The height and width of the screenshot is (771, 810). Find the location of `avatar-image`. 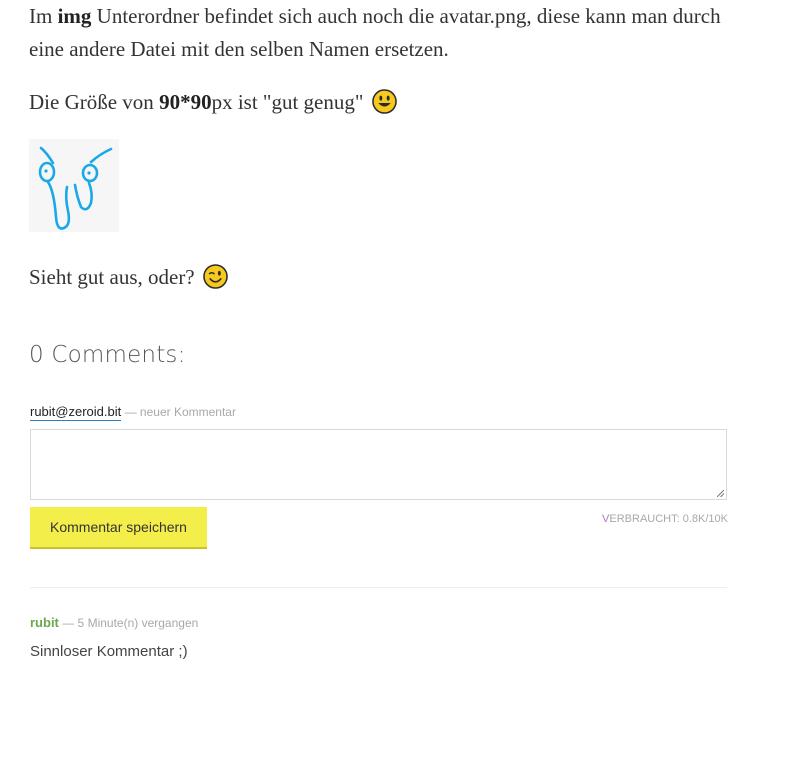

avatar-image is located at coordinates (74, 185).